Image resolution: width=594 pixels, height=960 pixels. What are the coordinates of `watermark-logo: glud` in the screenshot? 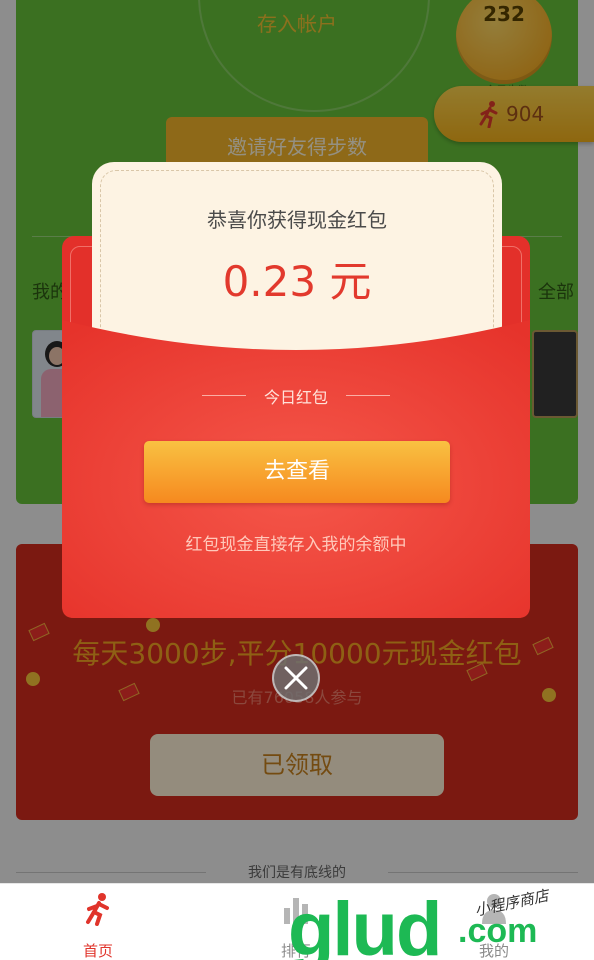 It's located at (365, 923).